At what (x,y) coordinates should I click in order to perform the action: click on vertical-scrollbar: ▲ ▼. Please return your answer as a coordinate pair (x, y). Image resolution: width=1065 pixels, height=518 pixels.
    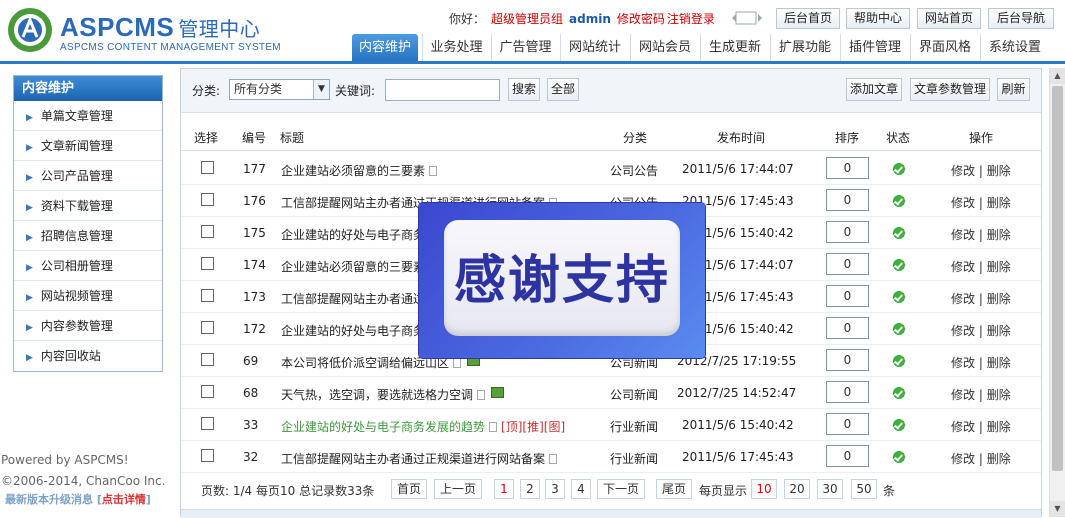
    Looking at the image, I should click on (1057, 292).